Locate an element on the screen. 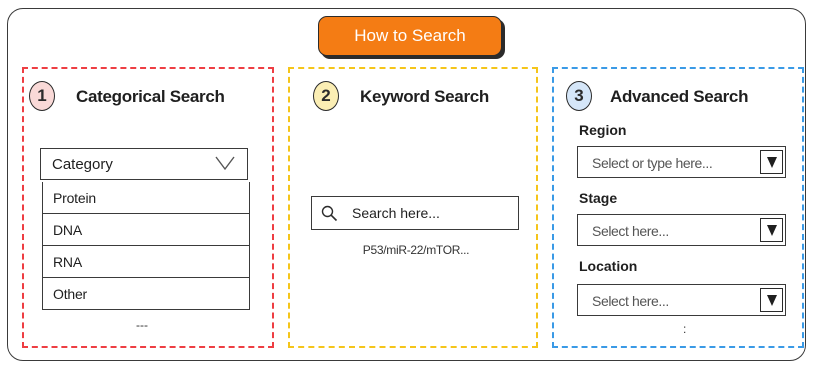  stage-label: Stage is located at coordinates (598, 198).